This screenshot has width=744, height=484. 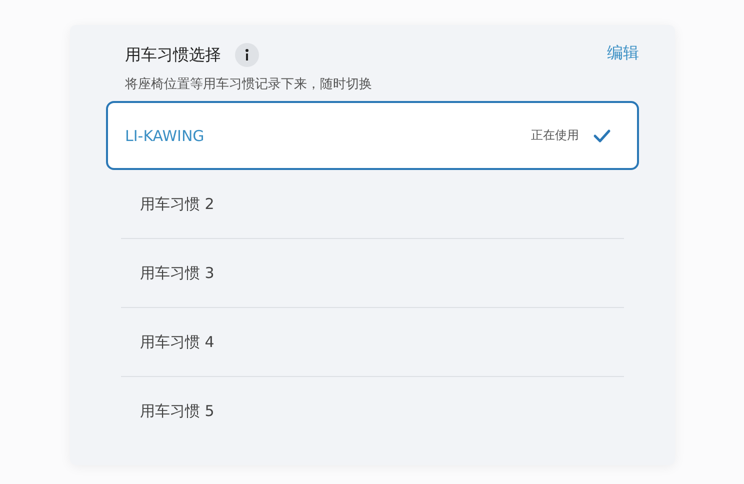 What do you see at coordinates (178, 273) in the screenshot?
I see `habit-name: 用车习惯 3` at bounding box center [178, 273].